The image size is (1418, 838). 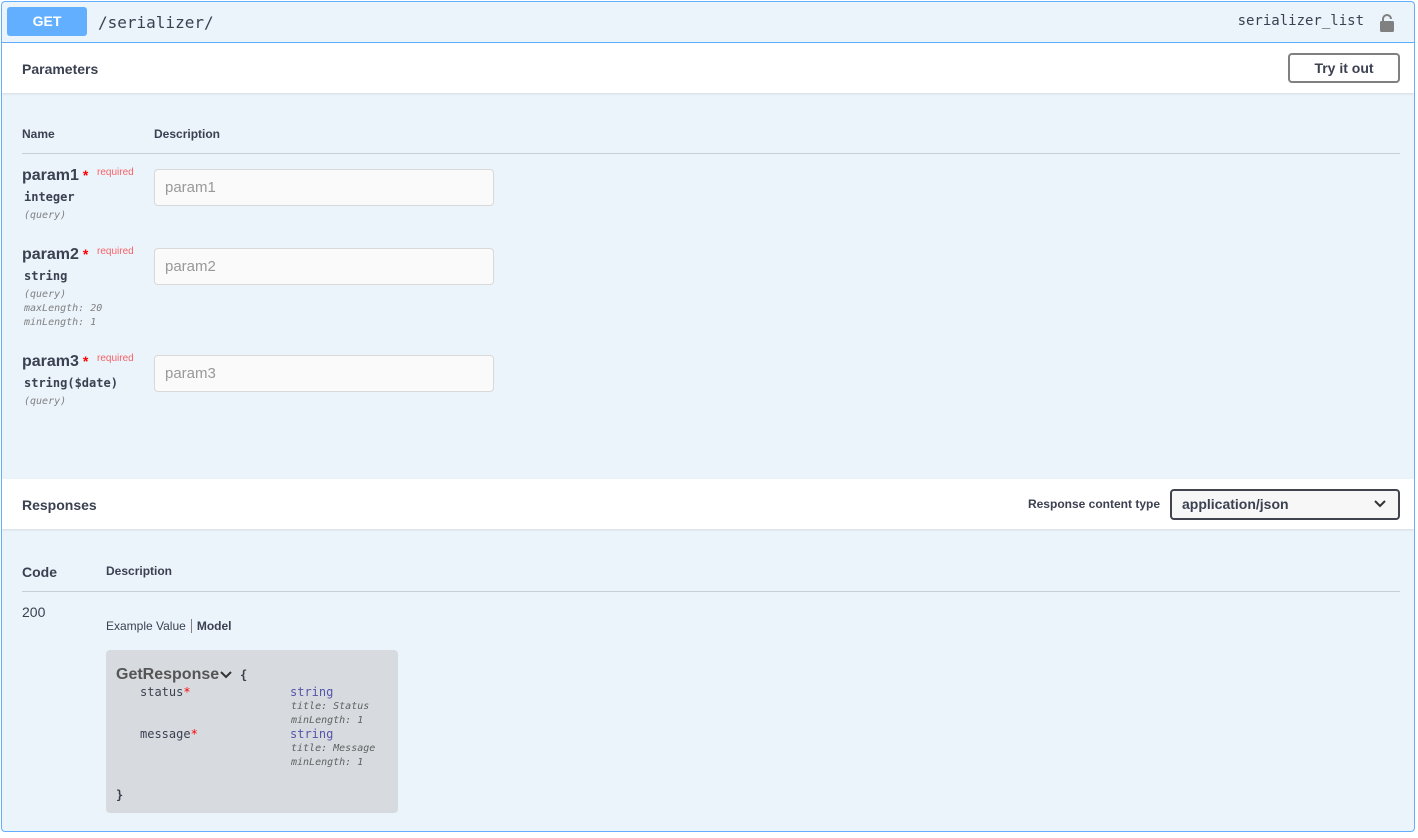 What do you see at coordinates (330, 706) in the screenshot?
I see `model-property-title: title: Status` at bounding box center [330, 706].